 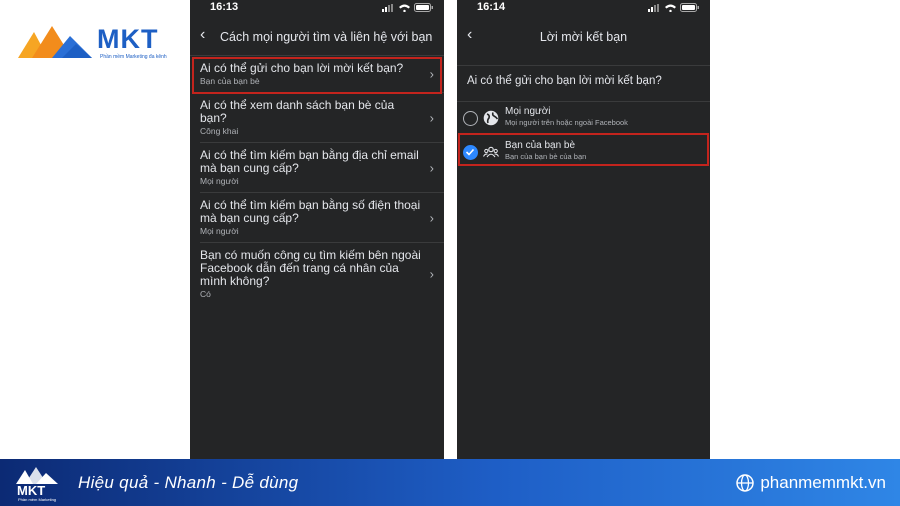 What do you see at coordinates (491, 152) in the screenshot?
I see `friends-icon` at bounding box center [491, 152].